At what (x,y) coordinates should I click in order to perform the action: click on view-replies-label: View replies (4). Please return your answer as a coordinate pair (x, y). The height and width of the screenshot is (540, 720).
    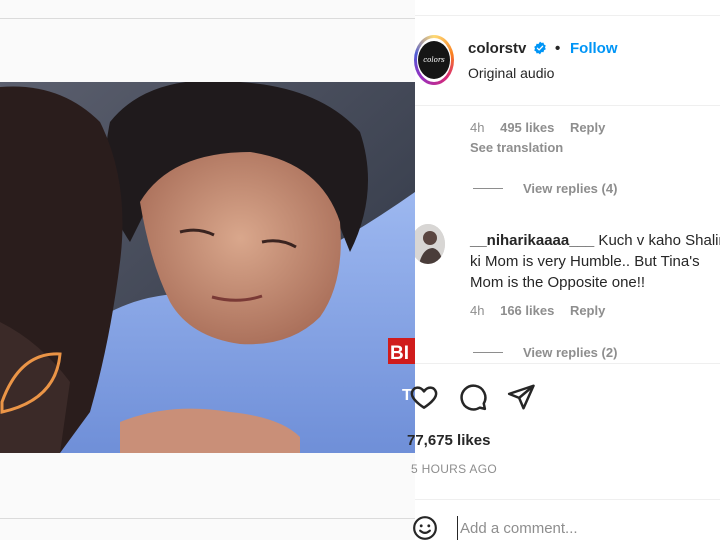
    Looking at the image, I should click on (570, 188).